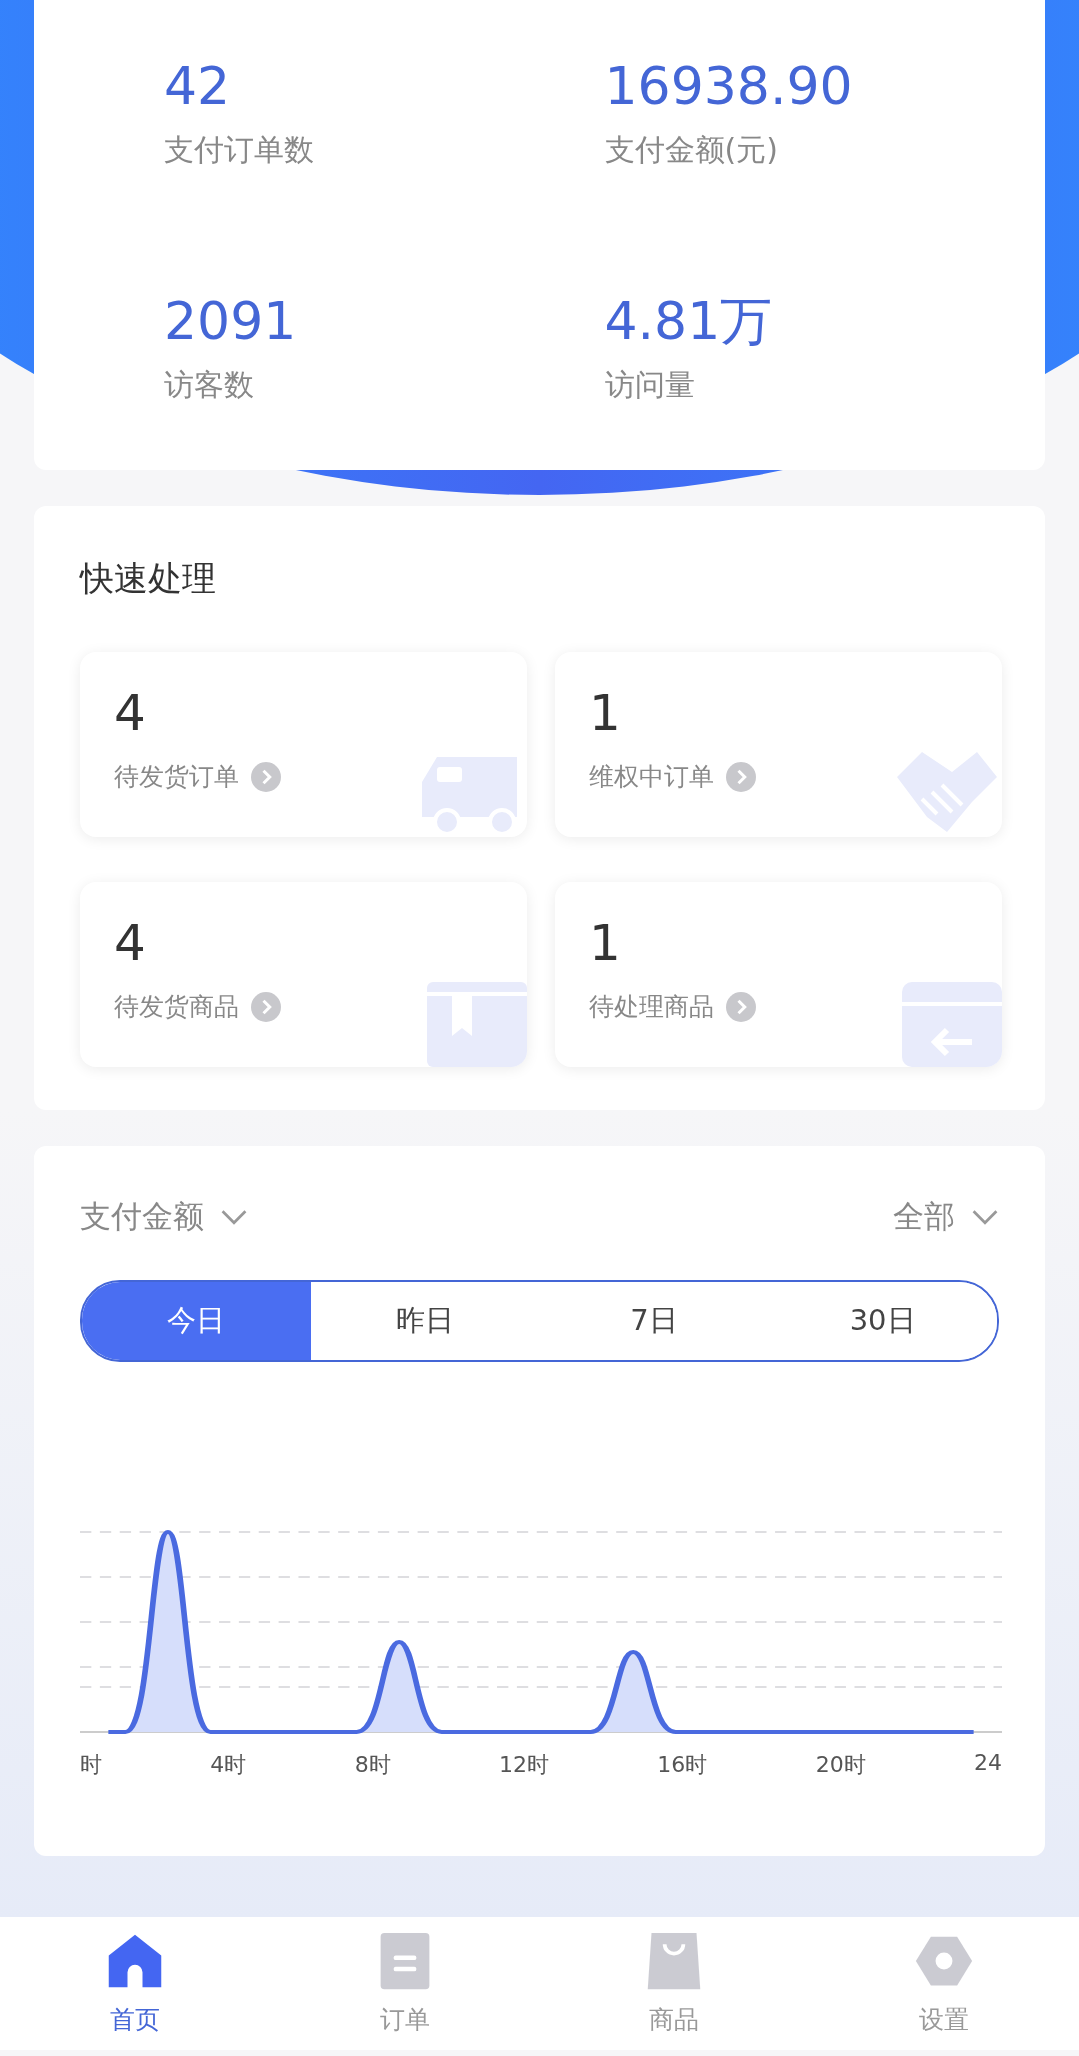 This screenshot has width=1079, height=2056. What do you see at coordinates (778, 744) in the screenshot?
I see `task-card: 1 维权中订单` at bounding box center [778, 744].